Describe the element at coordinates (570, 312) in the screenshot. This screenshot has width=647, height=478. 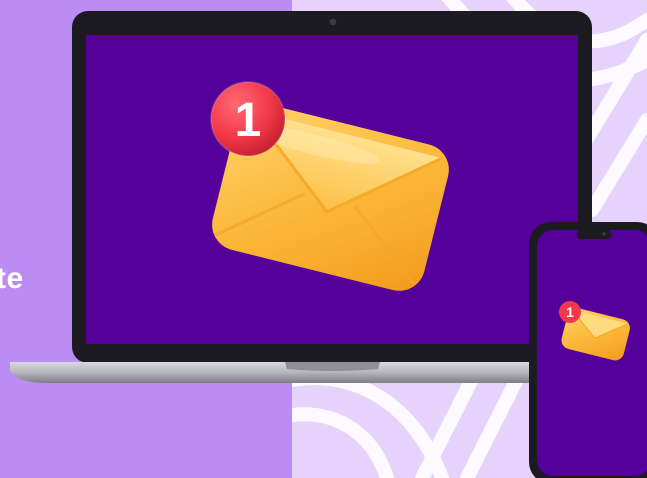
I see `phone-badge-count: 1` at that location.